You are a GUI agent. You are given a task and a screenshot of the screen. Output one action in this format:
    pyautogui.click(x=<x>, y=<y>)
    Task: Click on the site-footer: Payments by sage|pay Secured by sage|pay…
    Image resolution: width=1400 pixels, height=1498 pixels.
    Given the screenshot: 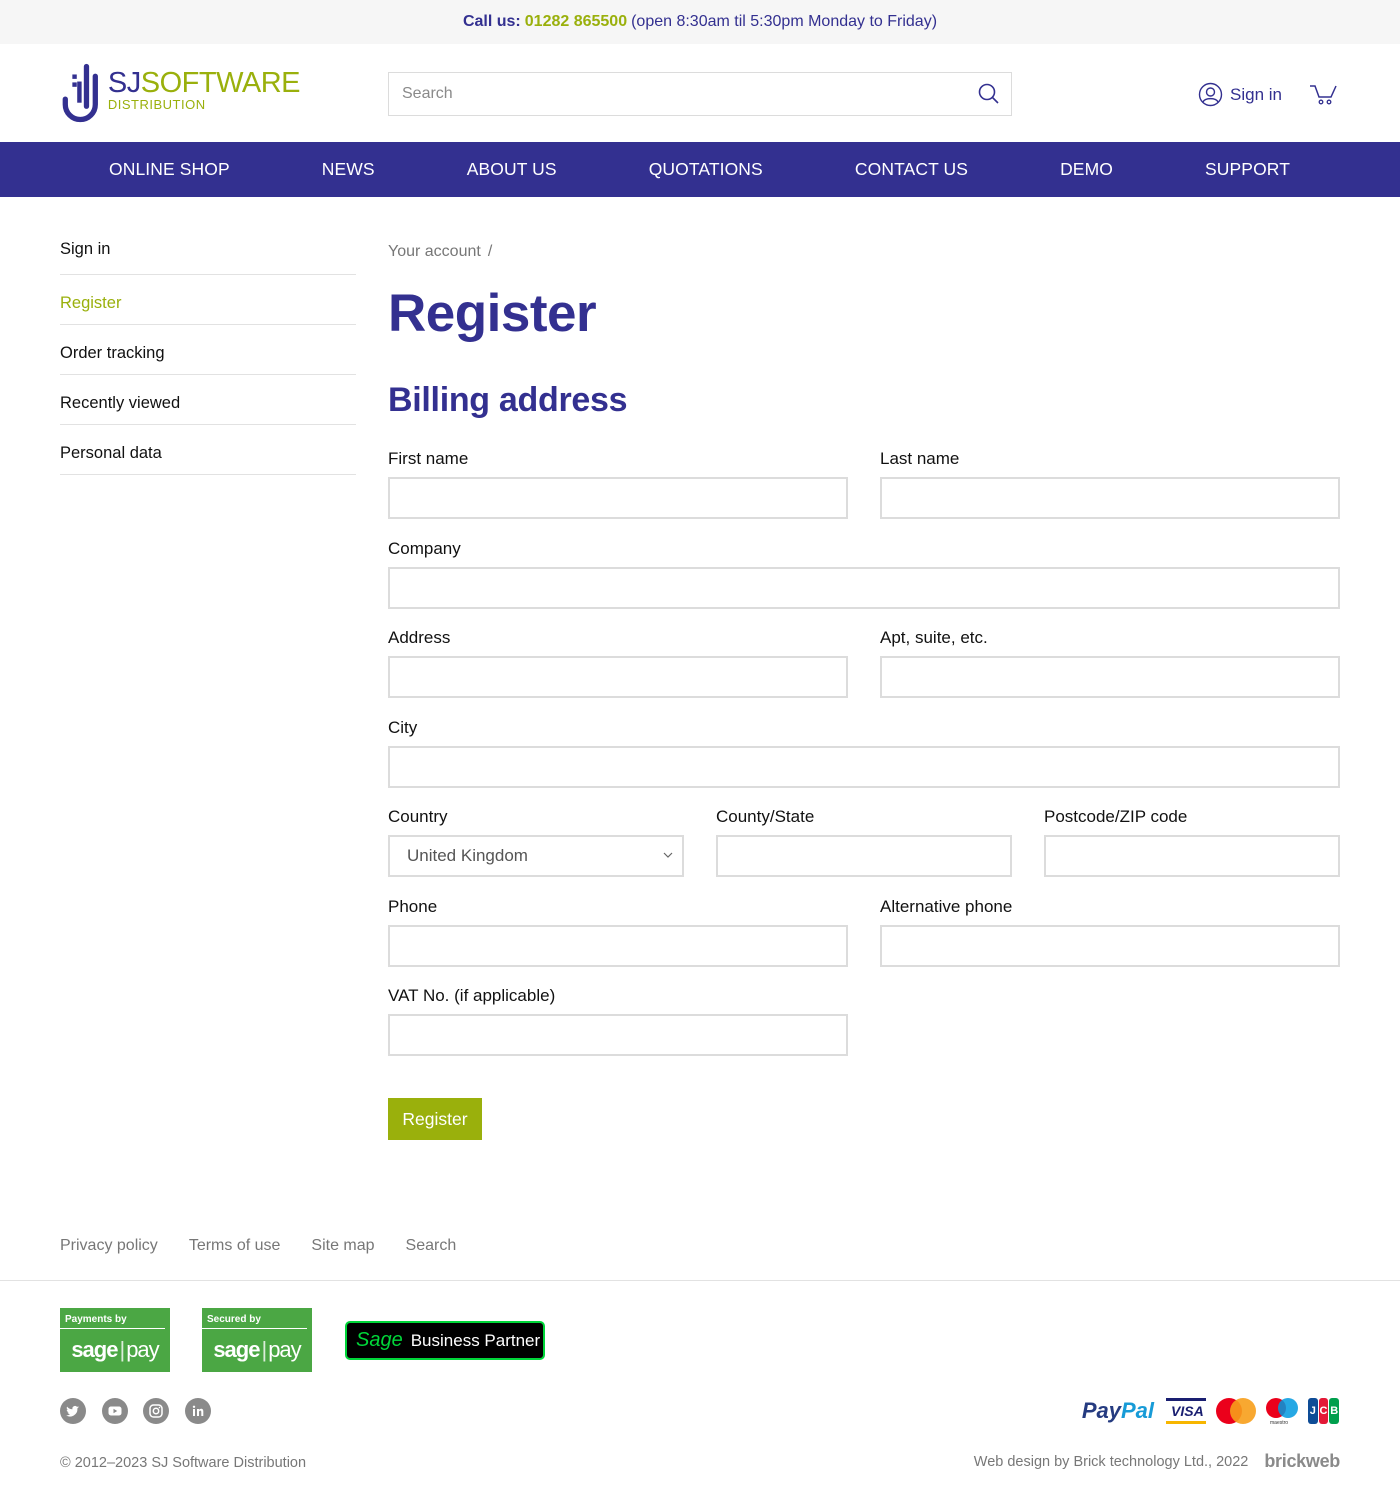 What is the action you would take?
    pyautogui.click(x=700, y=1389)
    